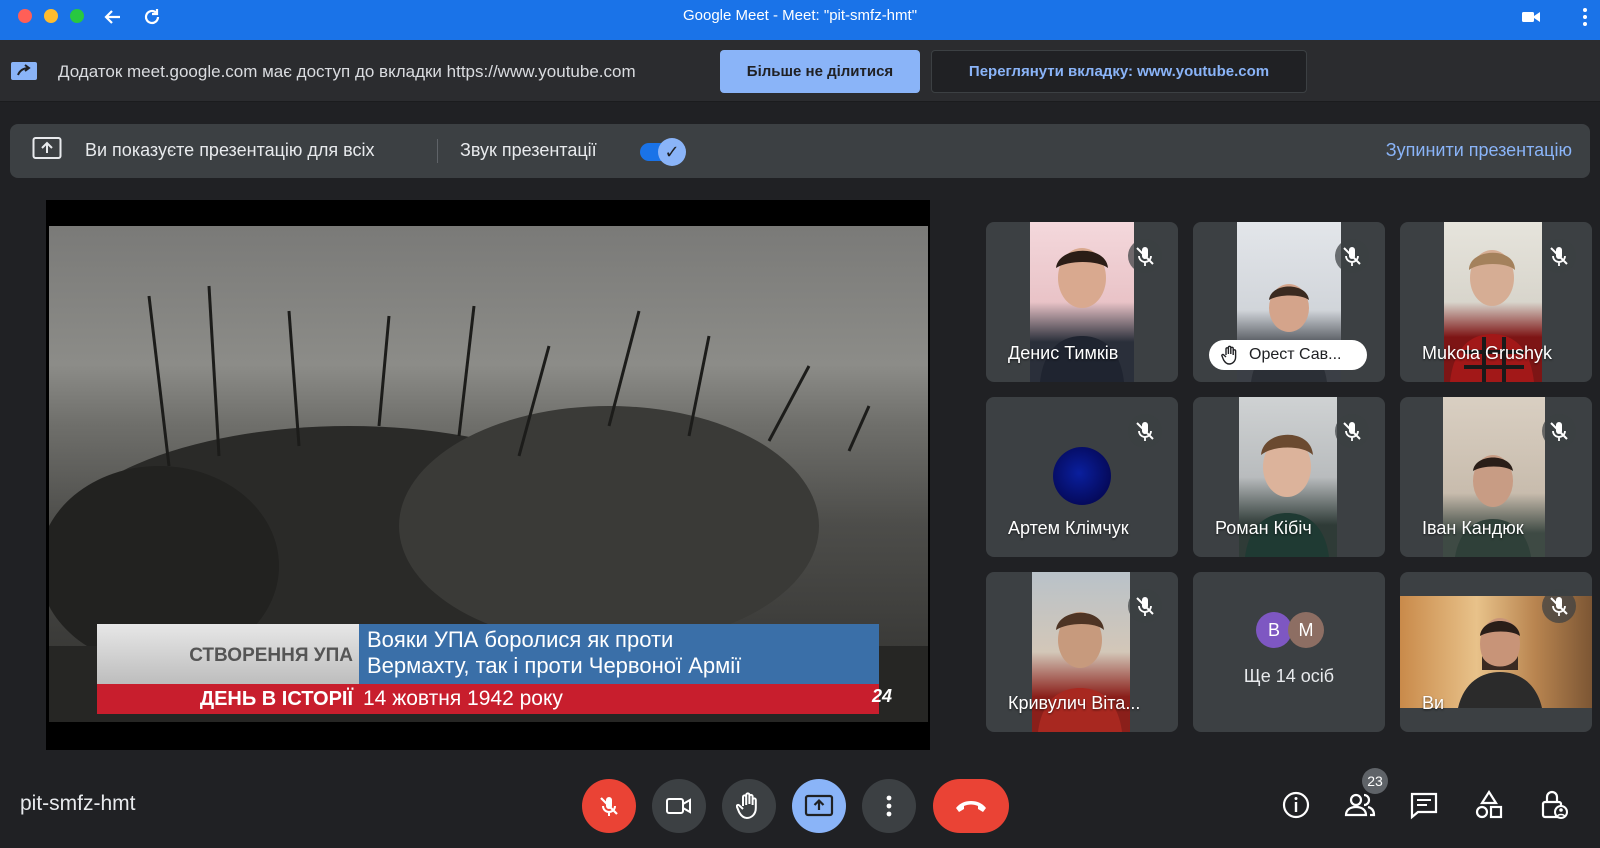  Describe the element at coordinates (230, 150) in the screenshot. I see `presenting-status-text: Ви показуєте презентацію для всіх` at that location.